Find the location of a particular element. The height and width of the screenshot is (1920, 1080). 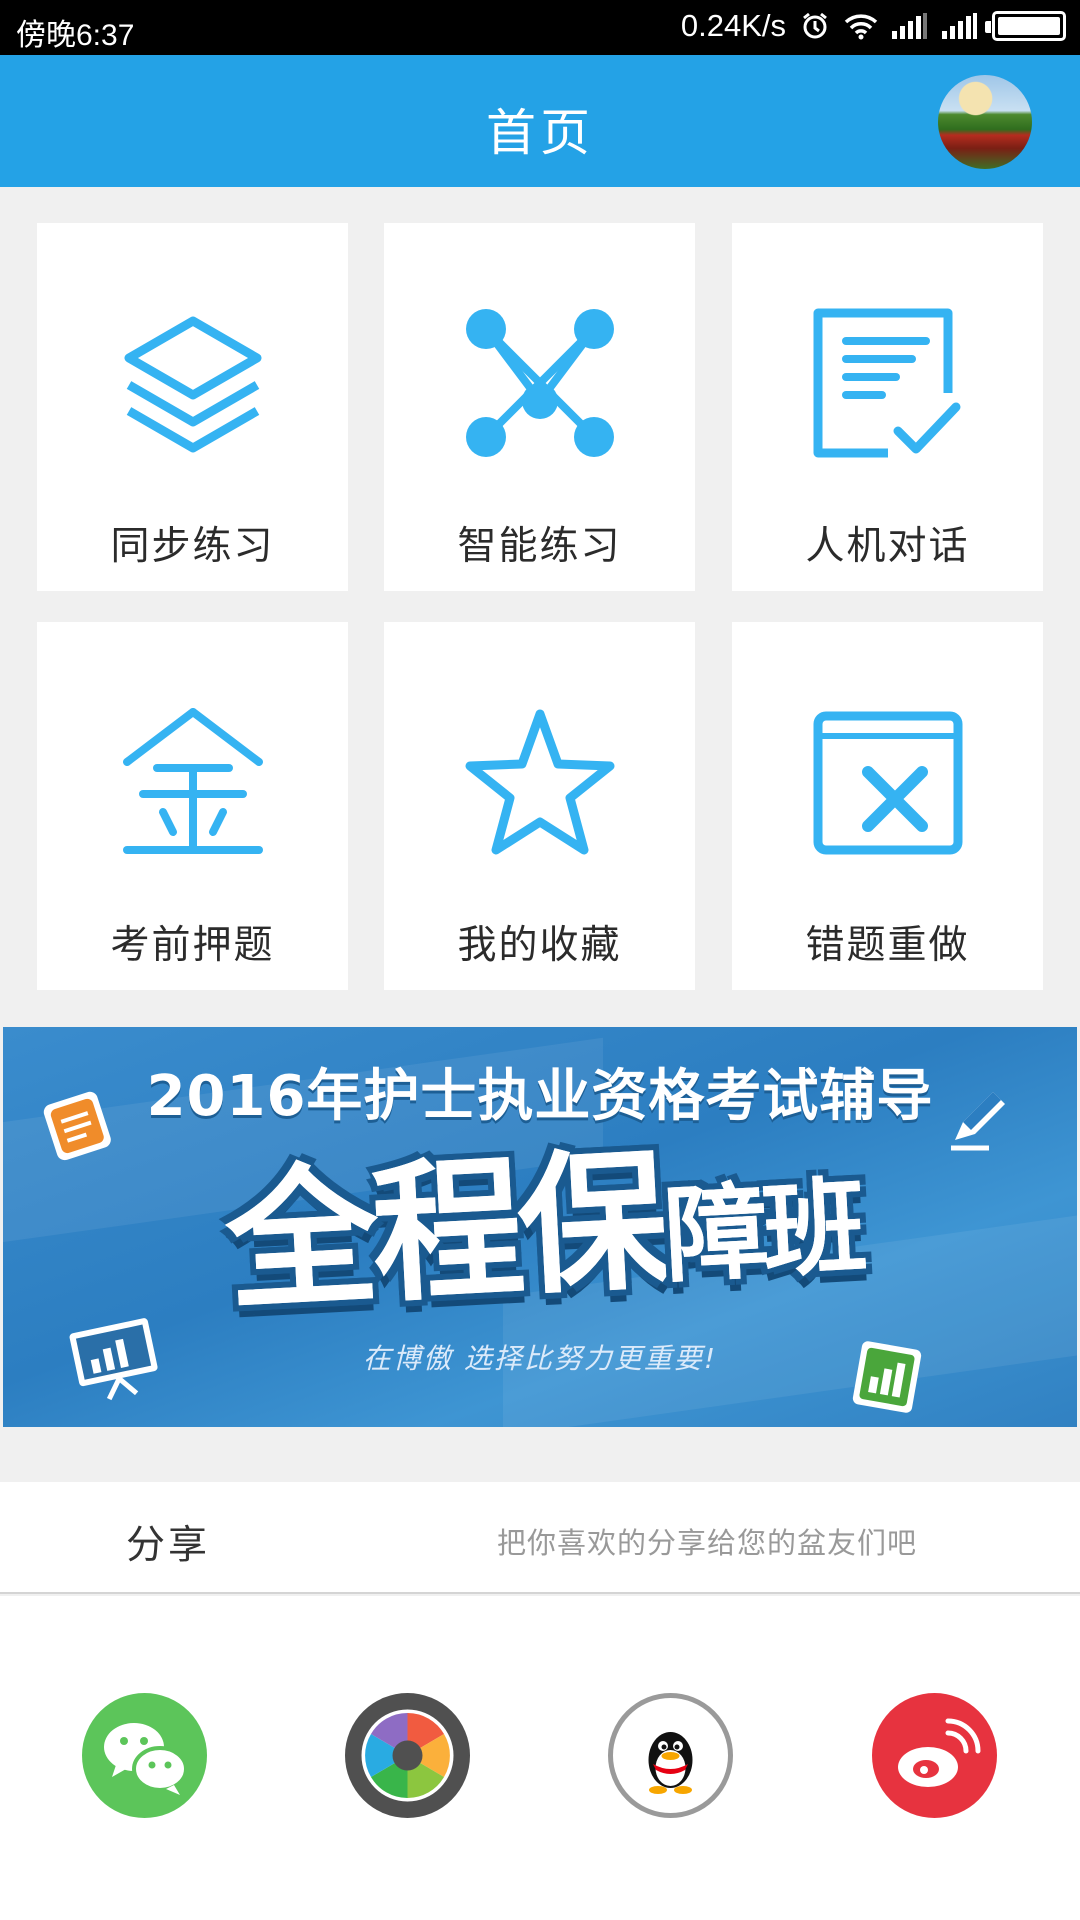

book-x-icon is located at coordinates (887, 783).